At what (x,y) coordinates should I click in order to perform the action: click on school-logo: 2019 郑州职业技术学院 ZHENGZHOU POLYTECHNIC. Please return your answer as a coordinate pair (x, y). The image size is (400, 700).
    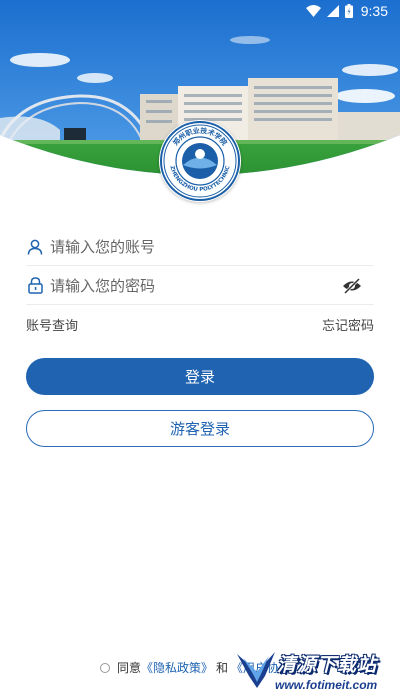
    Looking at the image, I should click on (200, 161).